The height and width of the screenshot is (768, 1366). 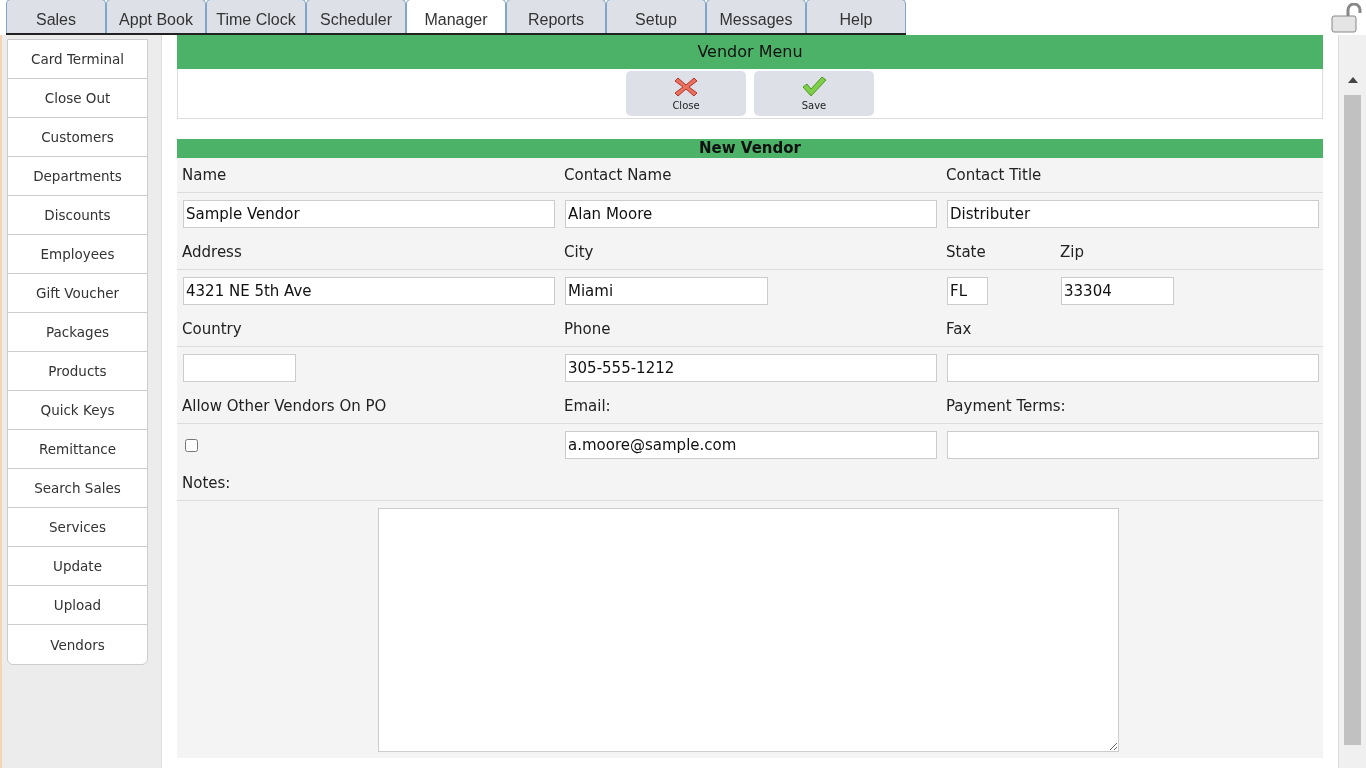 I want to click on sidebar-item: Customers, so click(x=77, y=137).